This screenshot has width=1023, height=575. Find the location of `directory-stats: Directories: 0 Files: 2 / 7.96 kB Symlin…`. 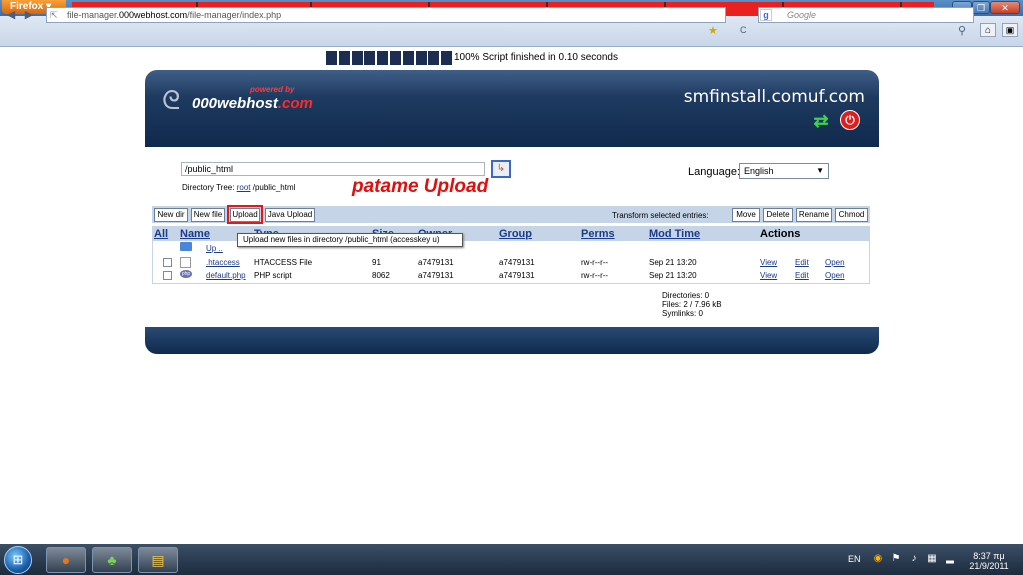

directory-stats: Directories: 0 Files: 2 / 7.96 kB Symlin… is located at coordinates (692, 304).